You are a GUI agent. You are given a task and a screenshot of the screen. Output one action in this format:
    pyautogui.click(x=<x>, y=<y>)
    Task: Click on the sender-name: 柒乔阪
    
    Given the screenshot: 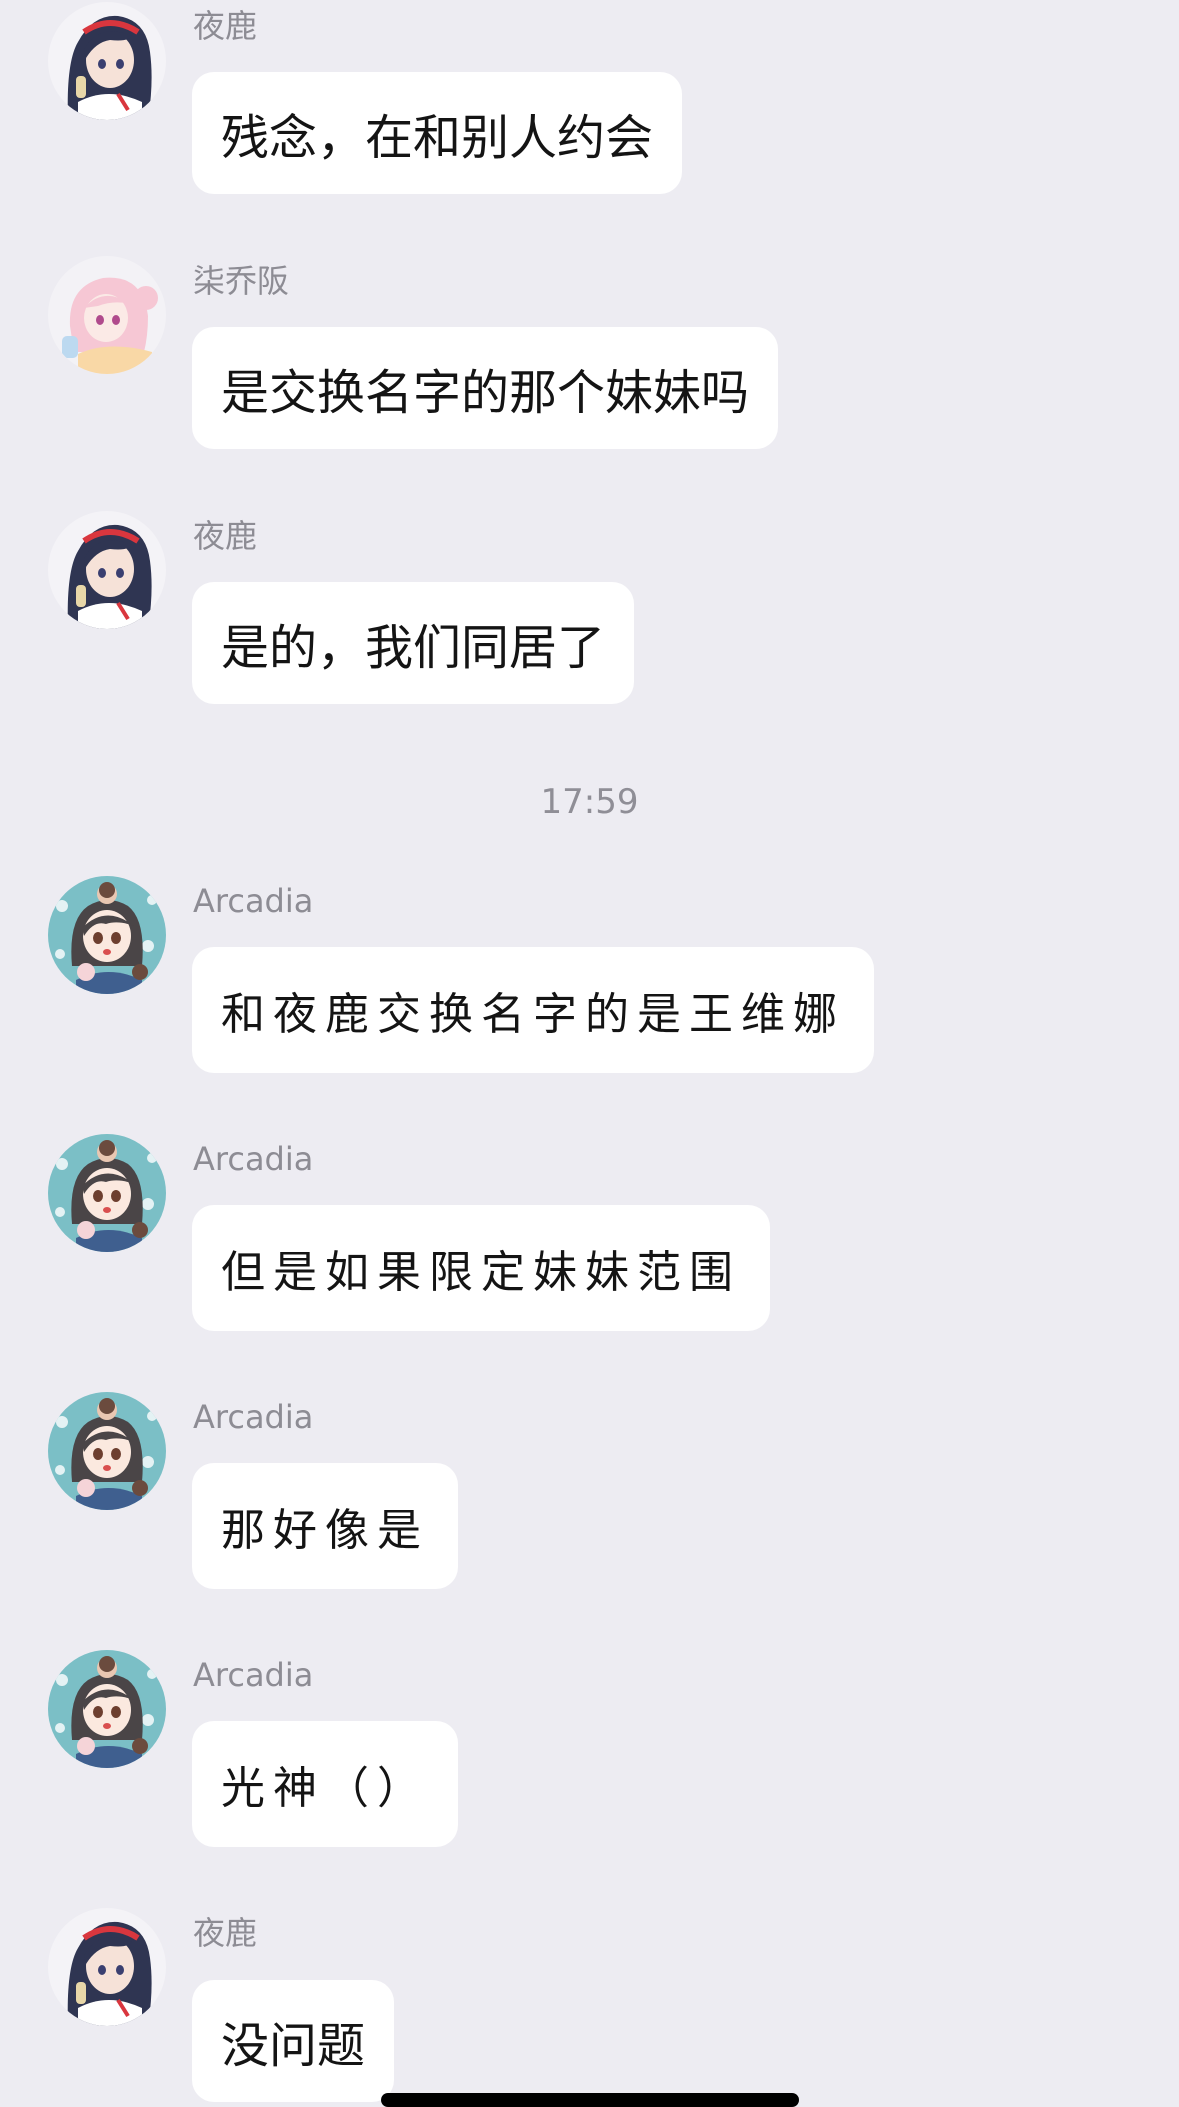 What is the action you would take?
    pyautogui.click(x=241, y=281)
    